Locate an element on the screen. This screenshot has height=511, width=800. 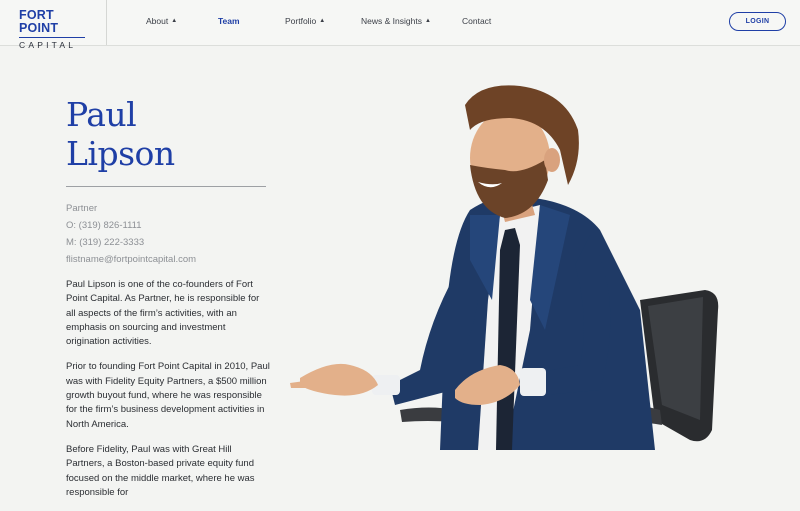
nav-label-news-insights: News & Insights is located at coordinates (391, 21).